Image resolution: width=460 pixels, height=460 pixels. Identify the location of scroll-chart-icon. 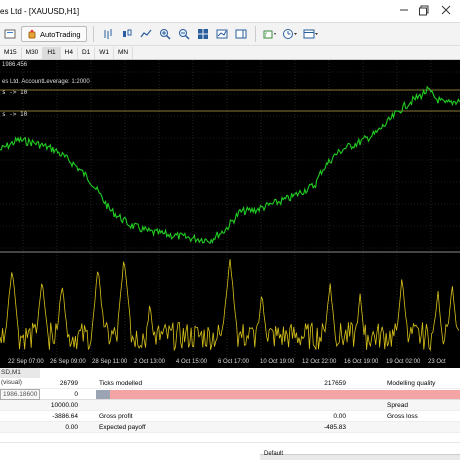
(222, 34).